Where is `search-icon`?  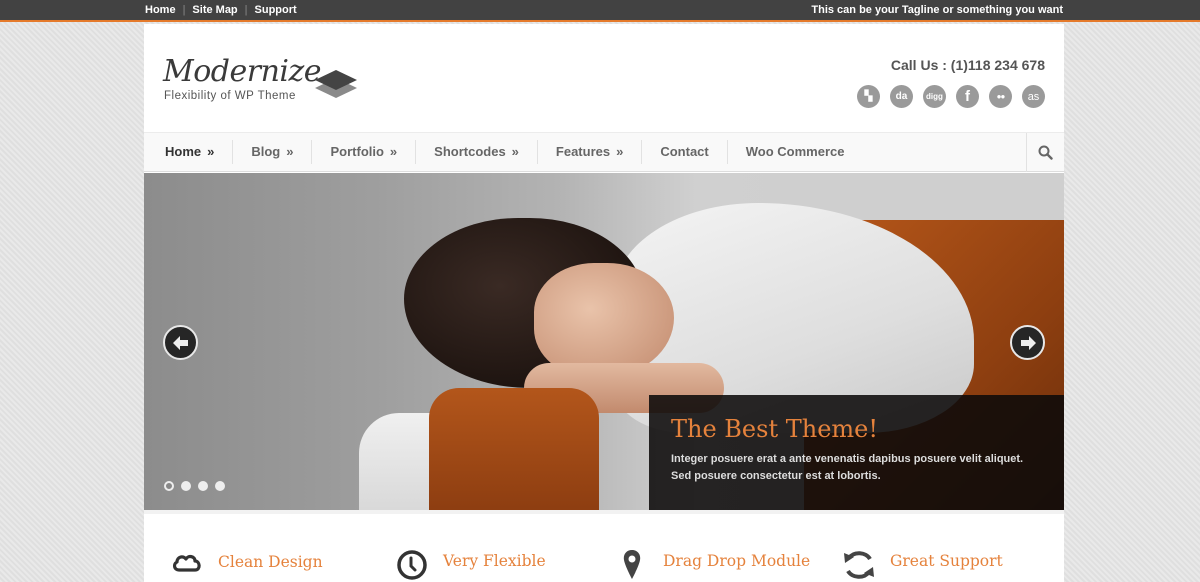 search-icon is located at coordinates (1045, 152).